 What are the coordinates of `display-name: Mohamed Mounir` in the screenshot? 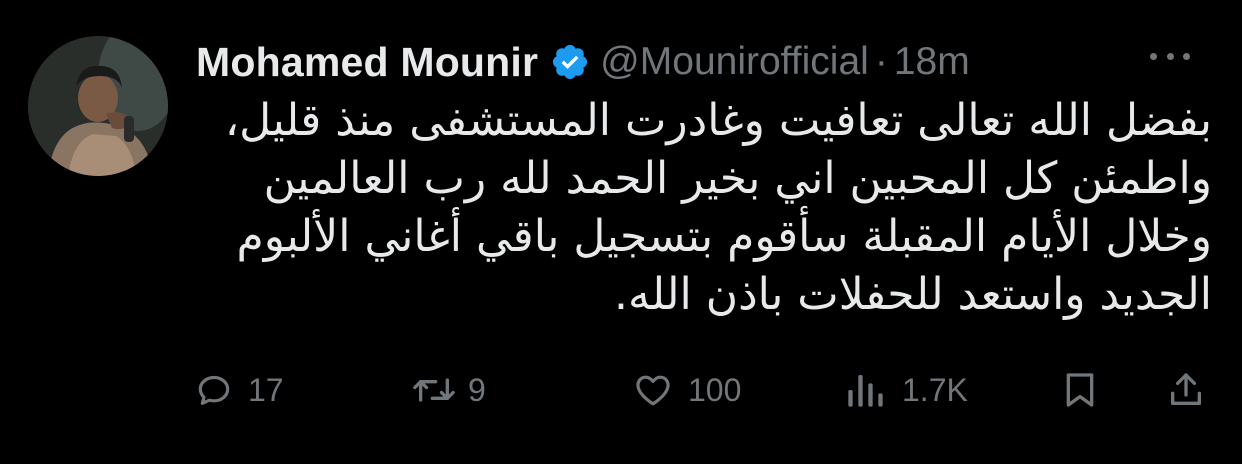 It's located at (367, 62).